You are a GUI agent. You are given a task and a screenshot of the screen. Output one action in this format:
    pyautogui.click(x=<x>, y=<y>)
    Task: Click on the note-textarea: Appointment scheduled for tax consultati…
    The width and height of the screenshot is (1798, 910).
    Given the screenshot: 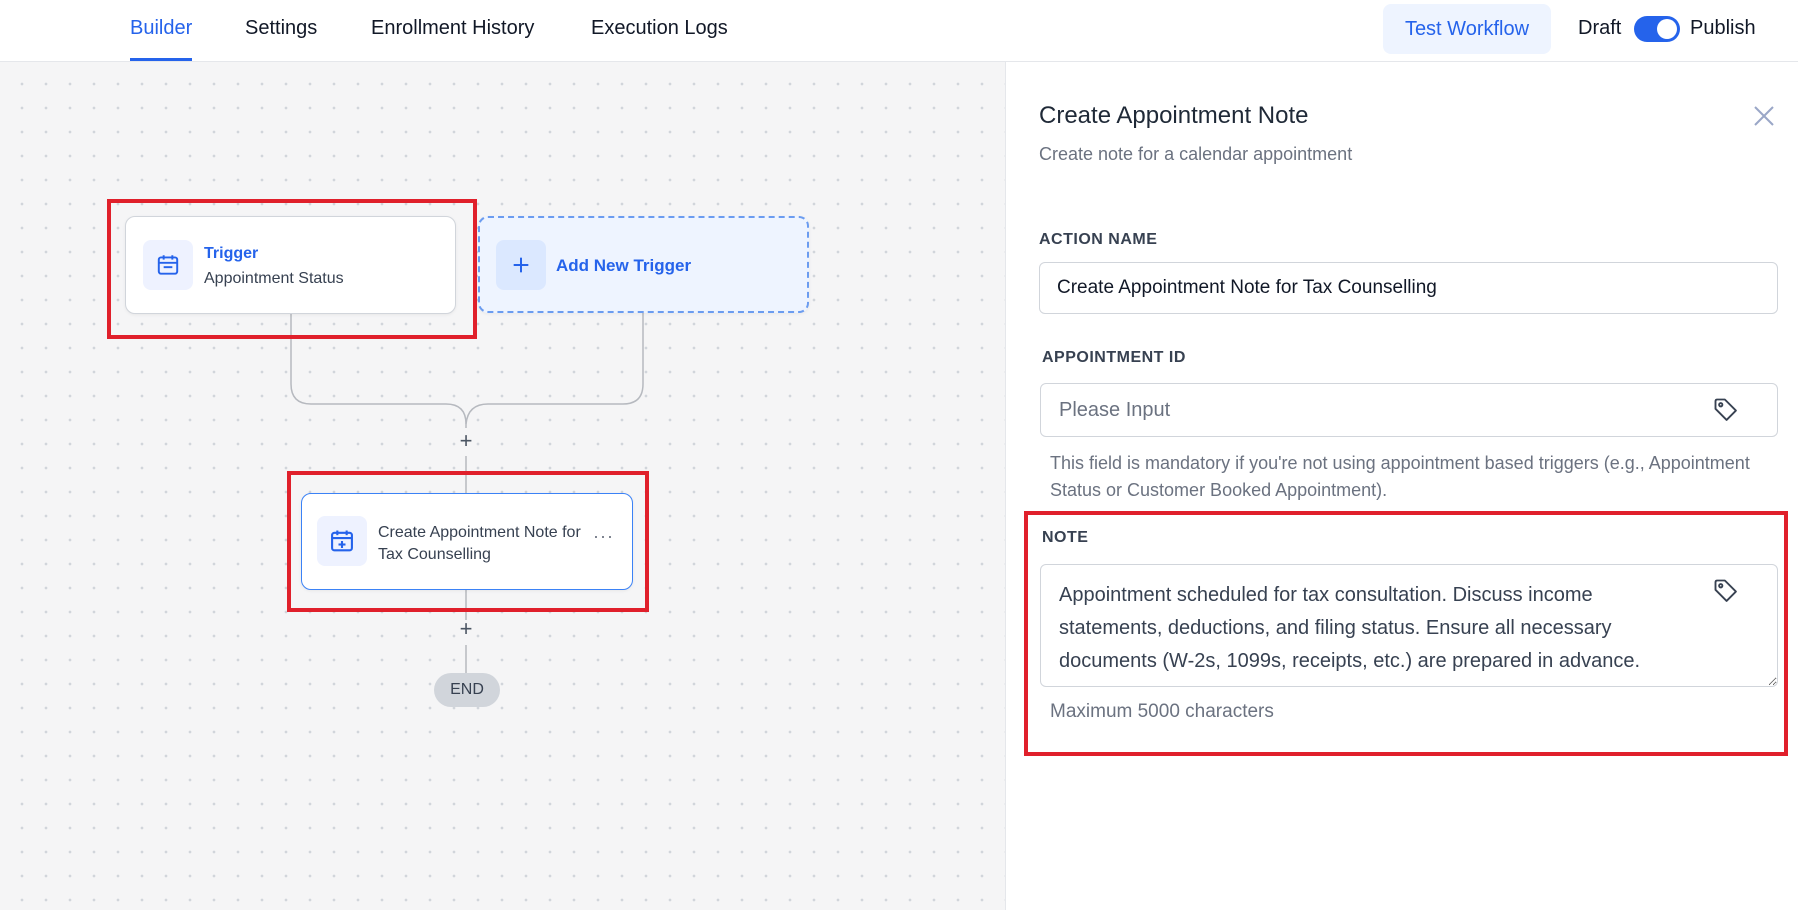 What is the action you would take?
    pyautogui.click(x=1409, y=625)
    